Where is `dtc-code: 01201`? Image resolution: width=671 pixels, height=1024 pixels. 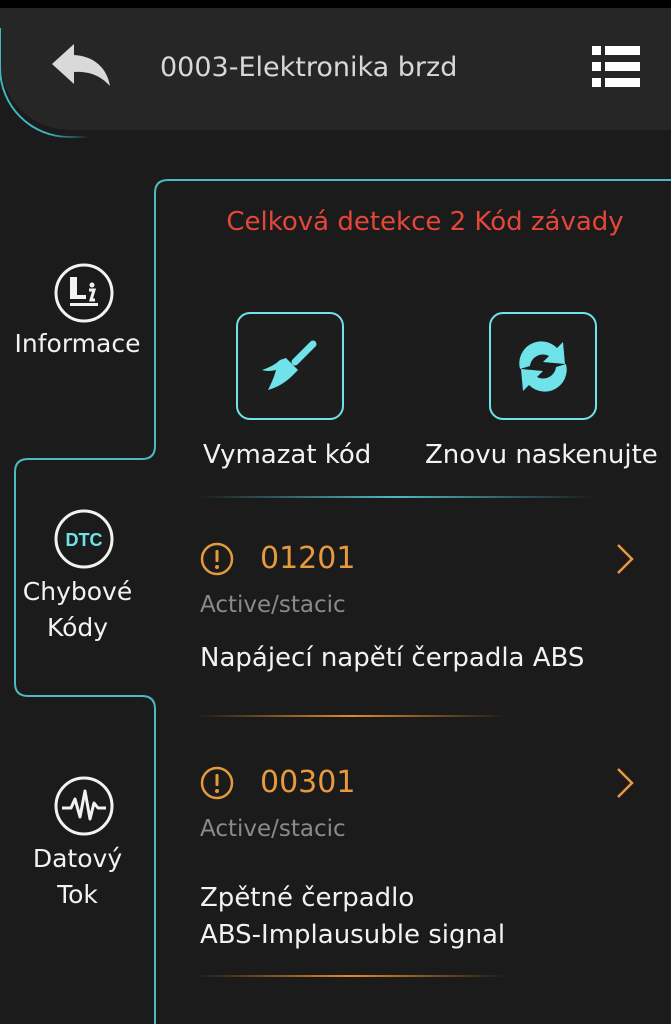
dtc-code: 01201 is located at coordinates (308, 558).